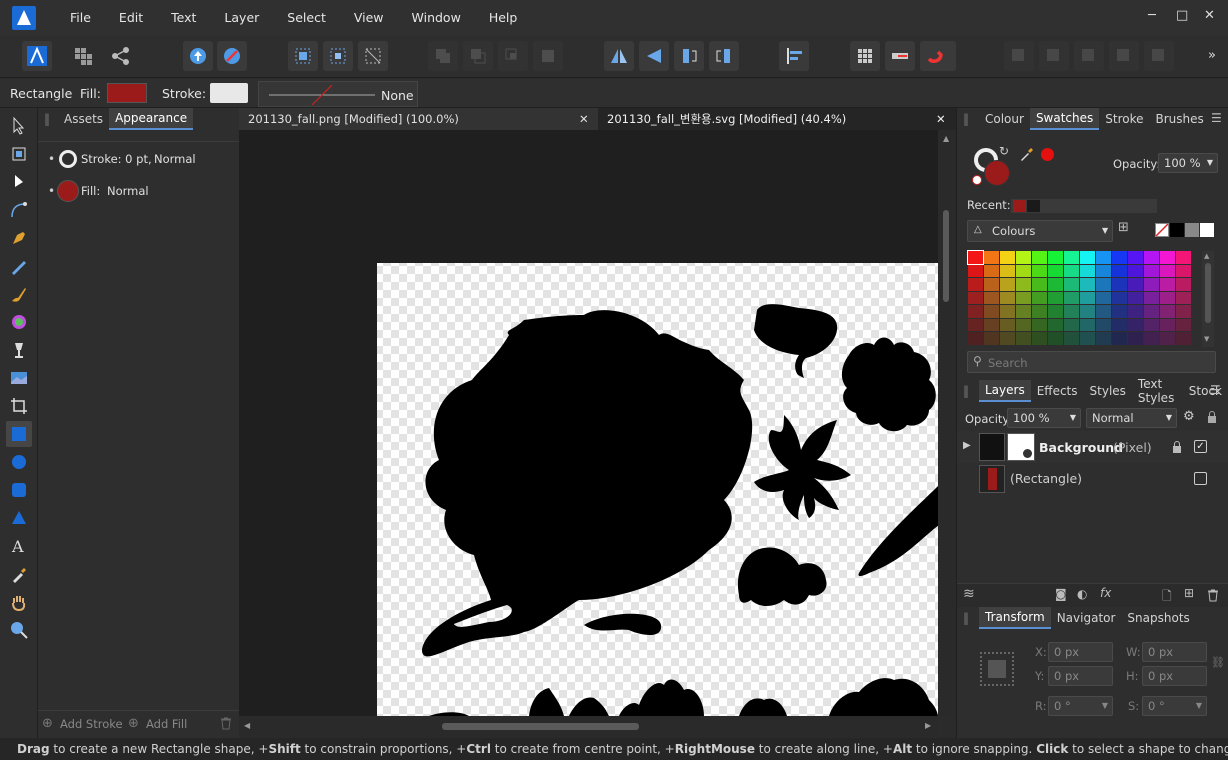  Describe the element at coordinates (1180, 119) in the screenshot. I see `tab-brushes: Brushes` at that location.